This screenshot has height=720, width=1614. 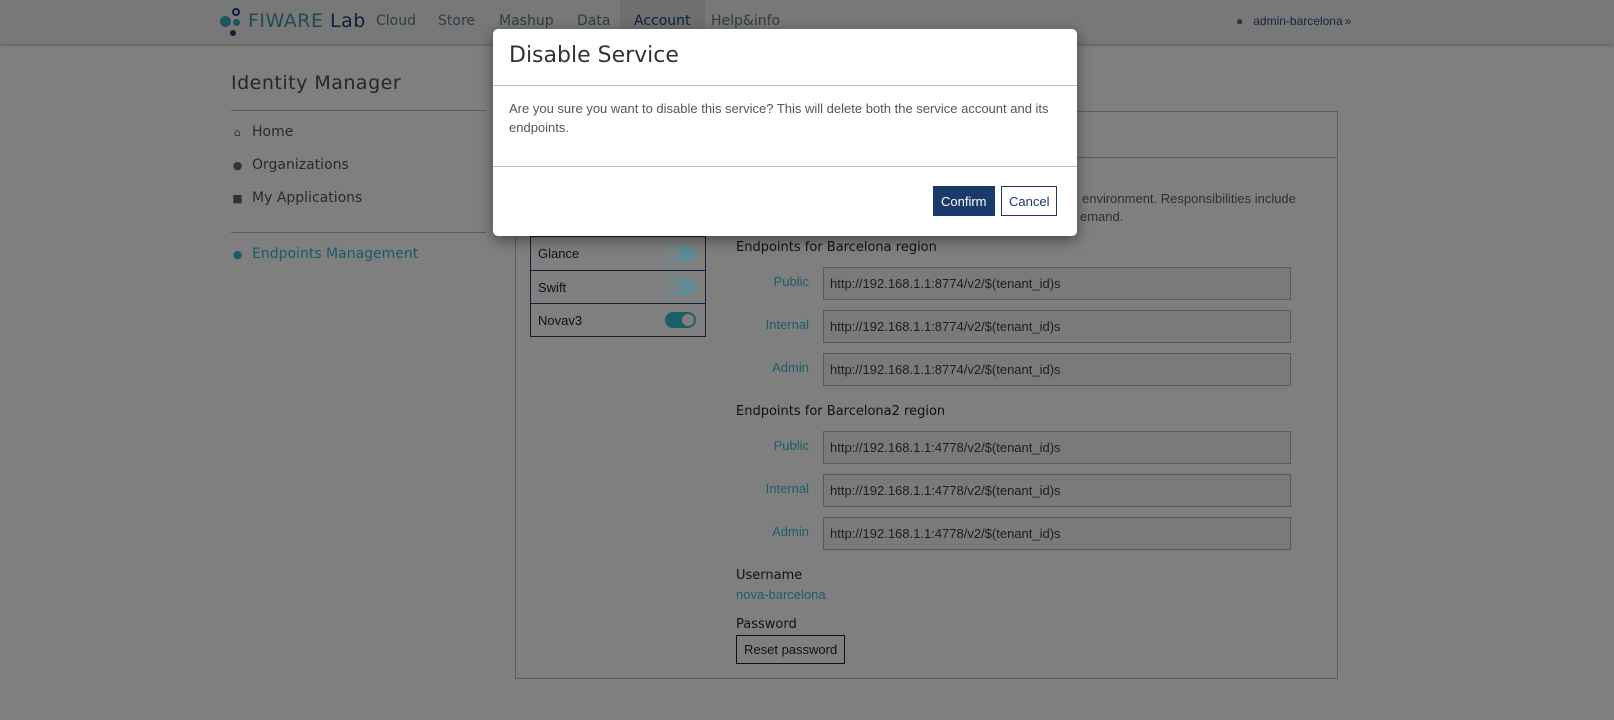 What do you see at coordinates (293, 21) in the screenshot?
I see `fiware-lab-logo: FIWARE Lab` at bounding box center [293, 21].